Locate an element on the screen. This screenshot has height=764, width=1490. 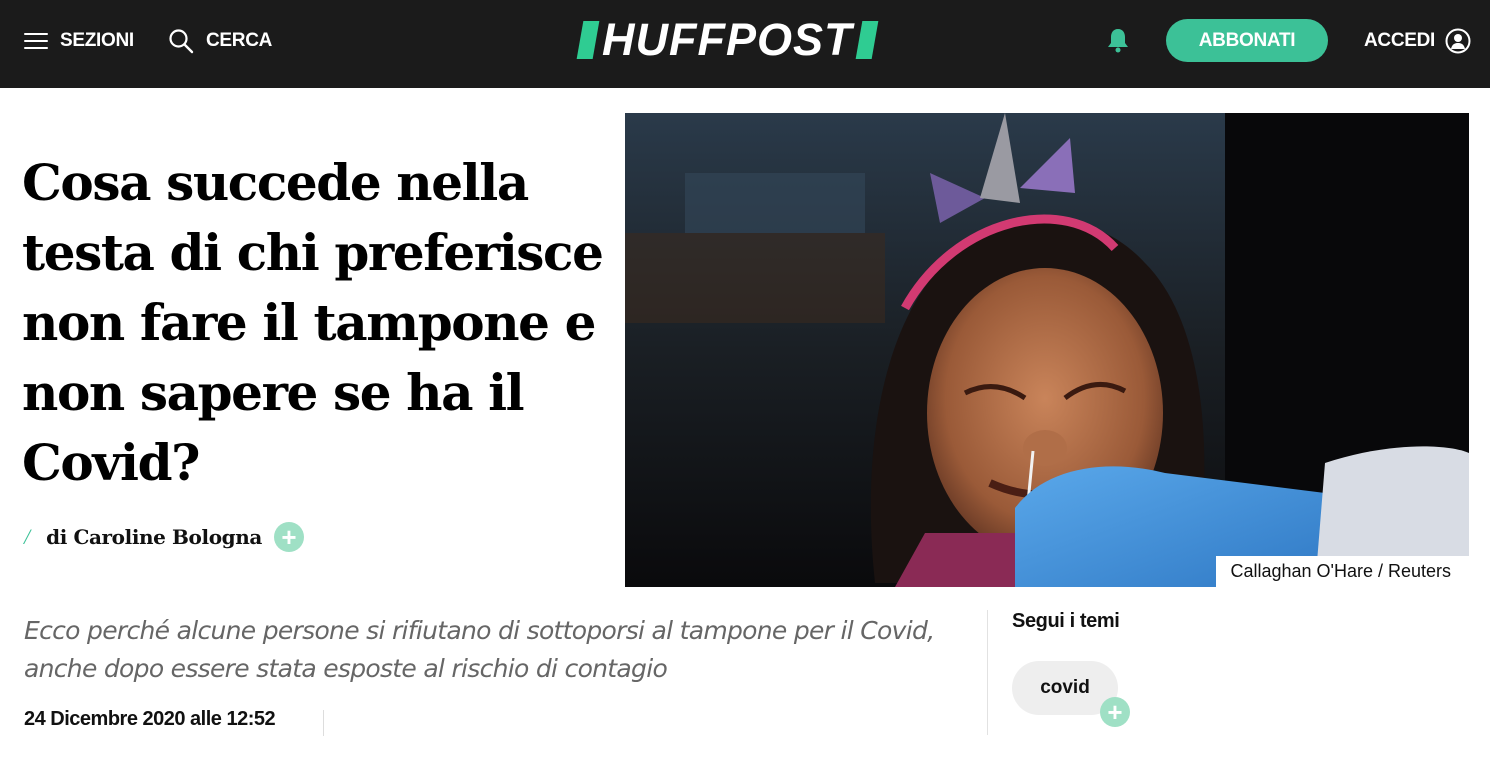
sections-menu-button: SEZIONI is located at coordinates (79, 41).